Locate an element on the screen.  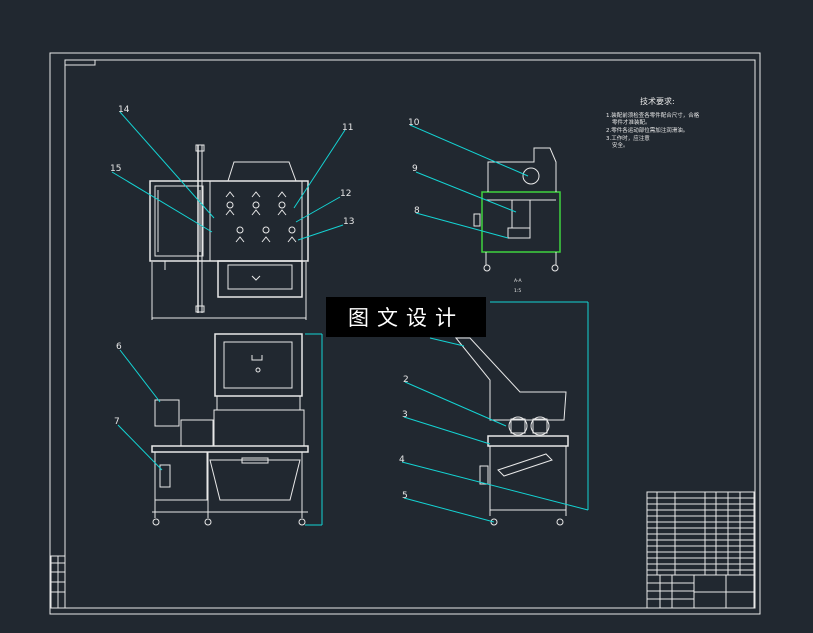
svg-text: 安全。 is located at coordinates (620, 145).